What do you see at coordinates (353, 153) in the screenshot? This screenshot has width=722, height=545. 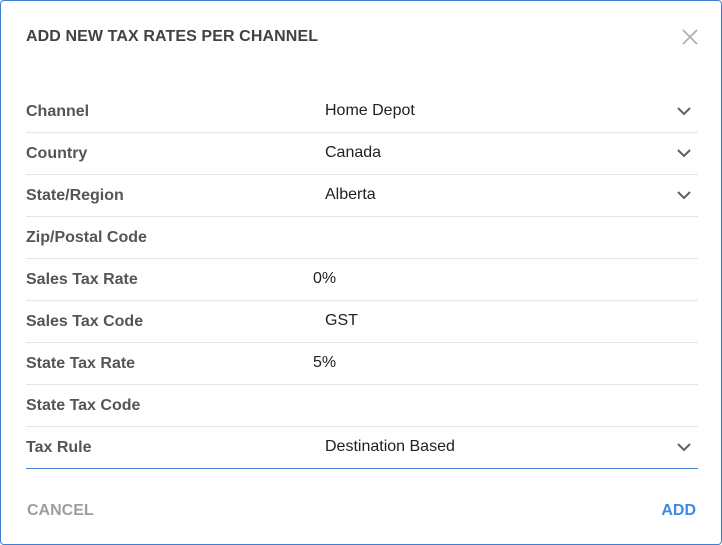 I see `country-select: Canada` at bounding box center [353, 153].